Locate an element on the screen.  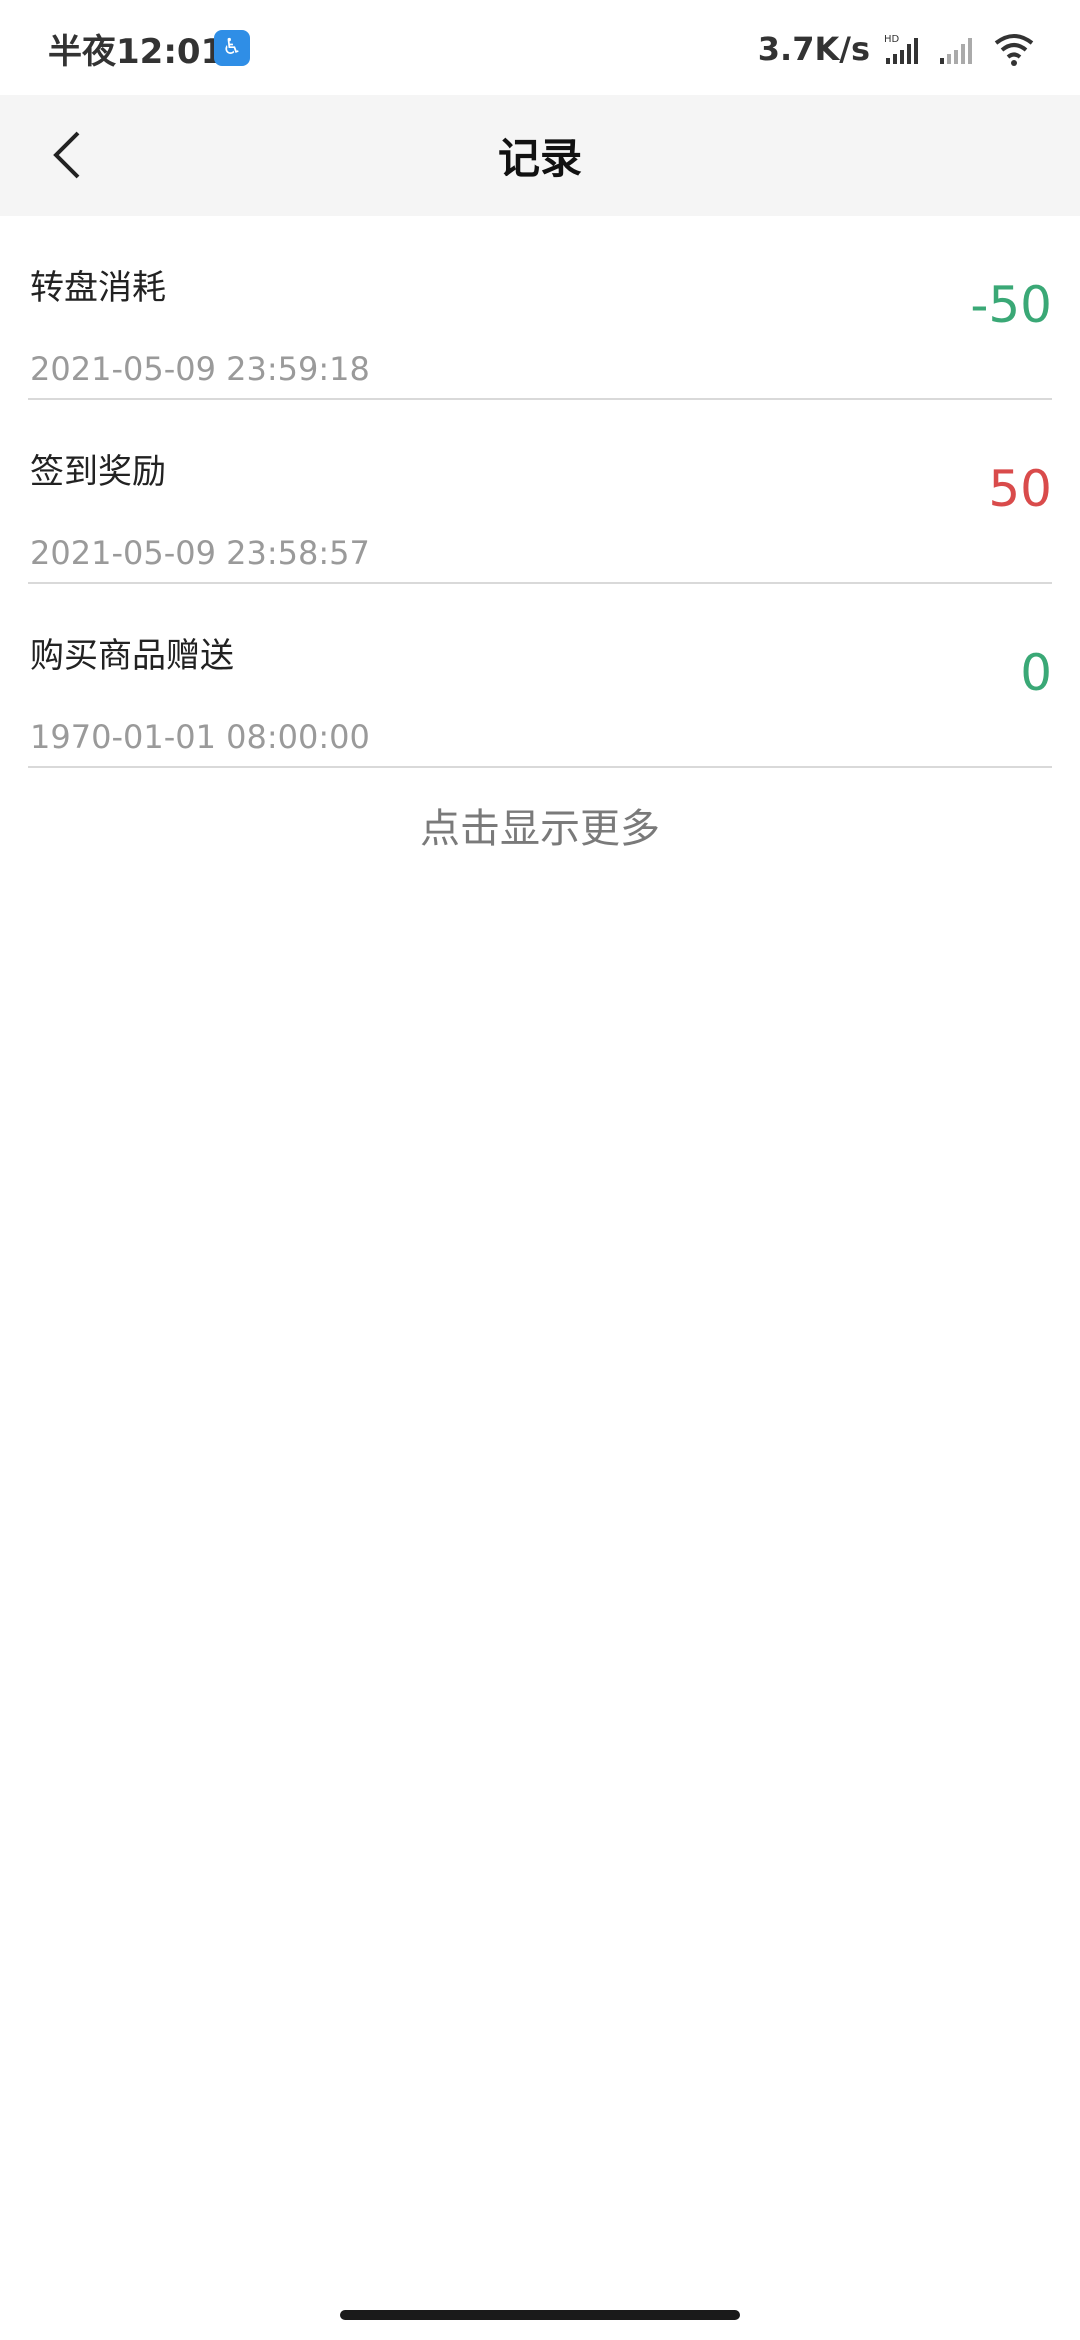
list-item: 签到奖励 2021-05-09 23:58:57 50 is located at coordinates (540, 492).